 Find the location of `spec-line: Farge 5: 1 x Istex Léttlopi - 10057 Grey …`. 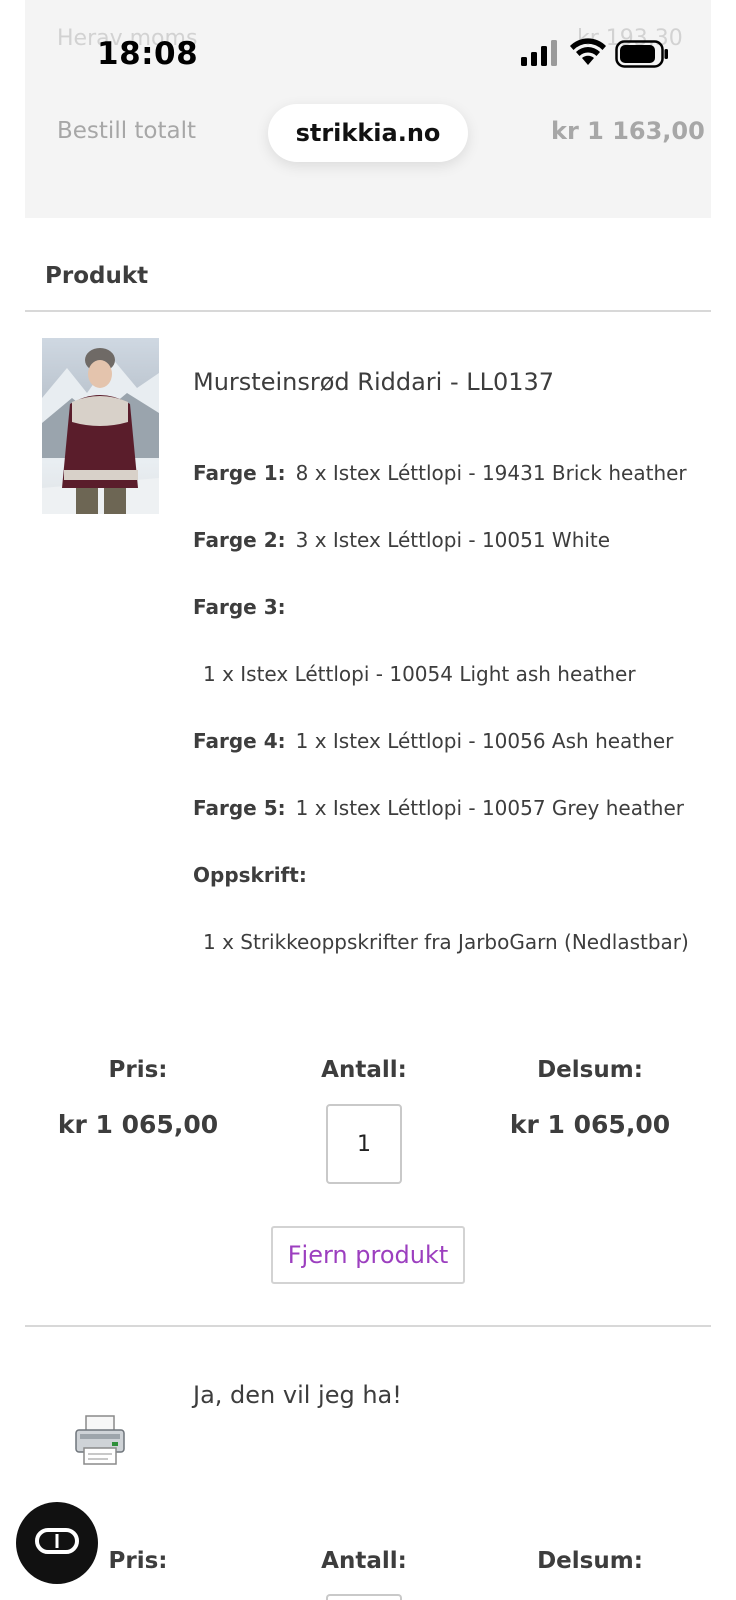

spec-line: Farge 5: 1 x Istex Léttlopi - 10057 Grey … is located at coordinates (438, 808).